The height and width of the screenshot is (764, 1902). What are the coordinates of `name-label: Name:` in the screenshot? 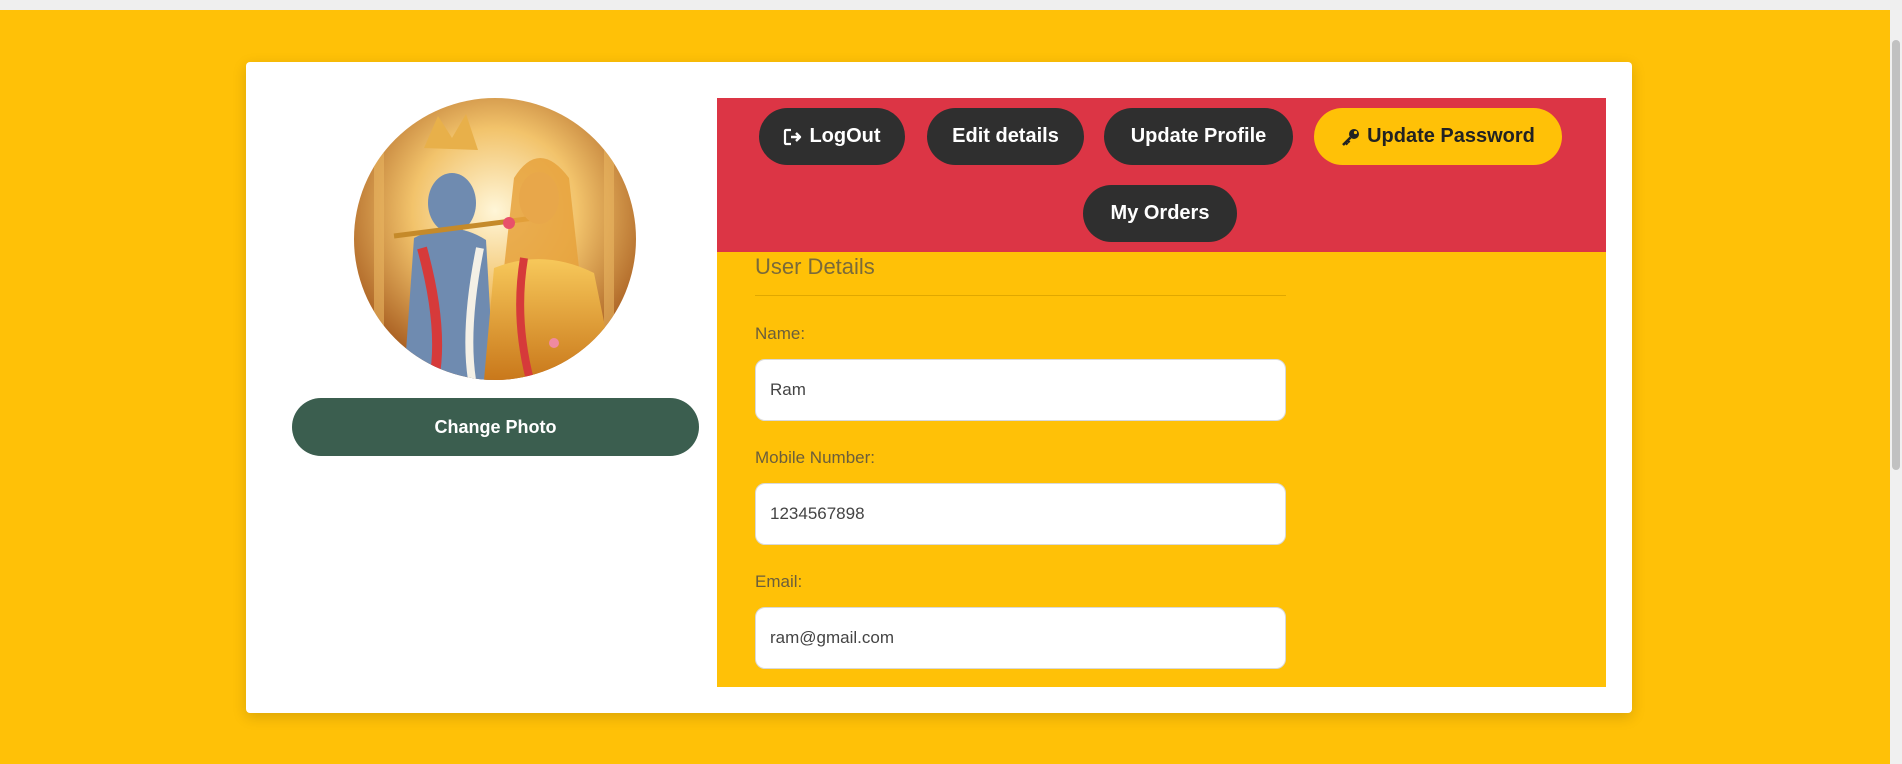 It's located at (780, 333).